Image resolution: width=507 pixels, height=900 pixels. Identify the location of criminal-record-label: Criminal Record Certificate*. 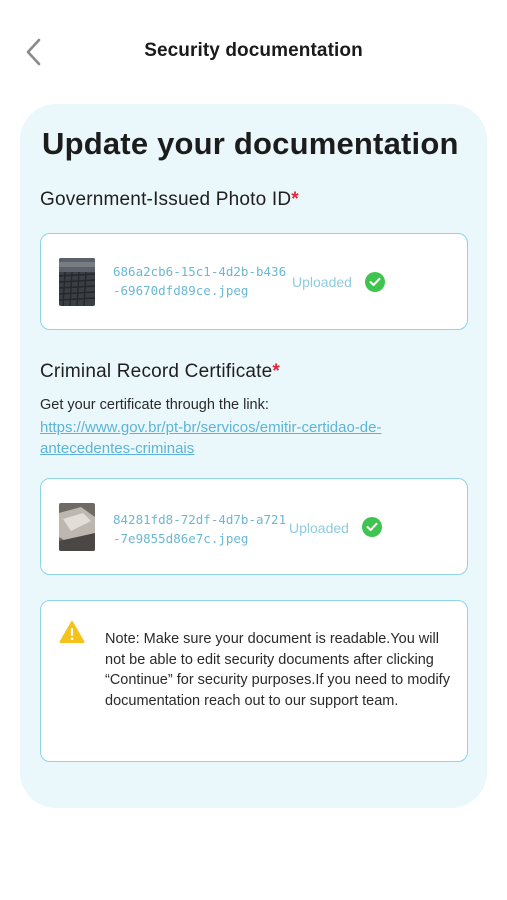
(160, 372).